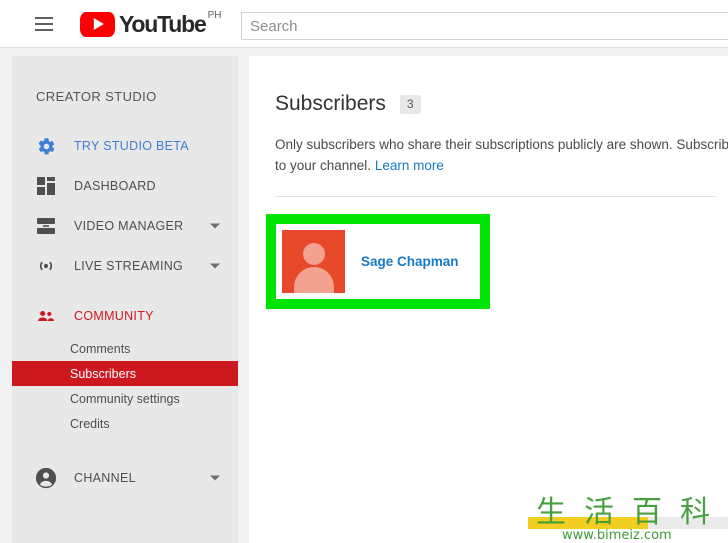 This screenshot has width=728, height=543. I want to click on youtube-logo: YouTube PH, so click(151, 23).